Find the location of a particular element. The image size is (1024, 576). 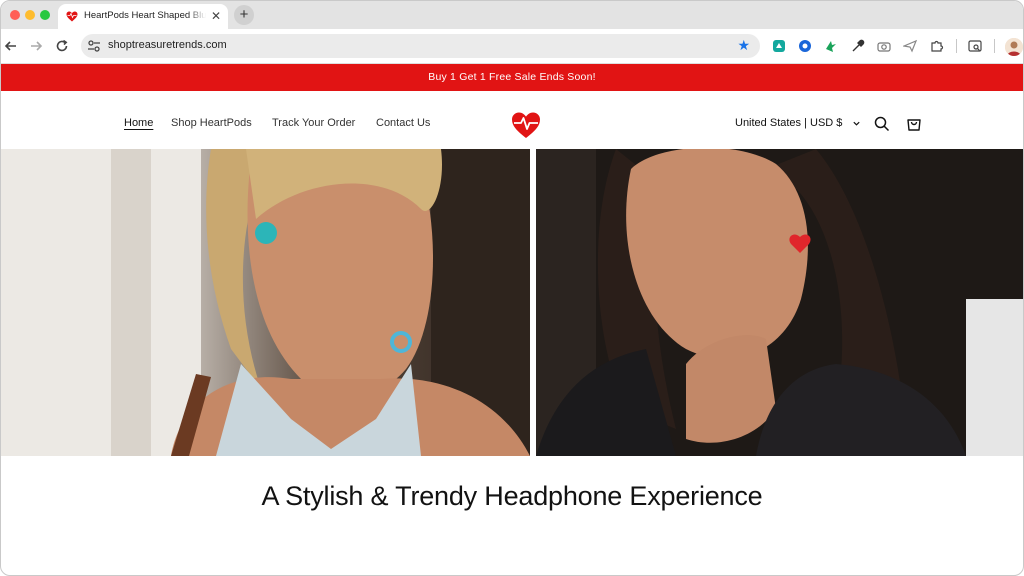

bookmark-star-icon: ★ is located at coordinates (743, 45).